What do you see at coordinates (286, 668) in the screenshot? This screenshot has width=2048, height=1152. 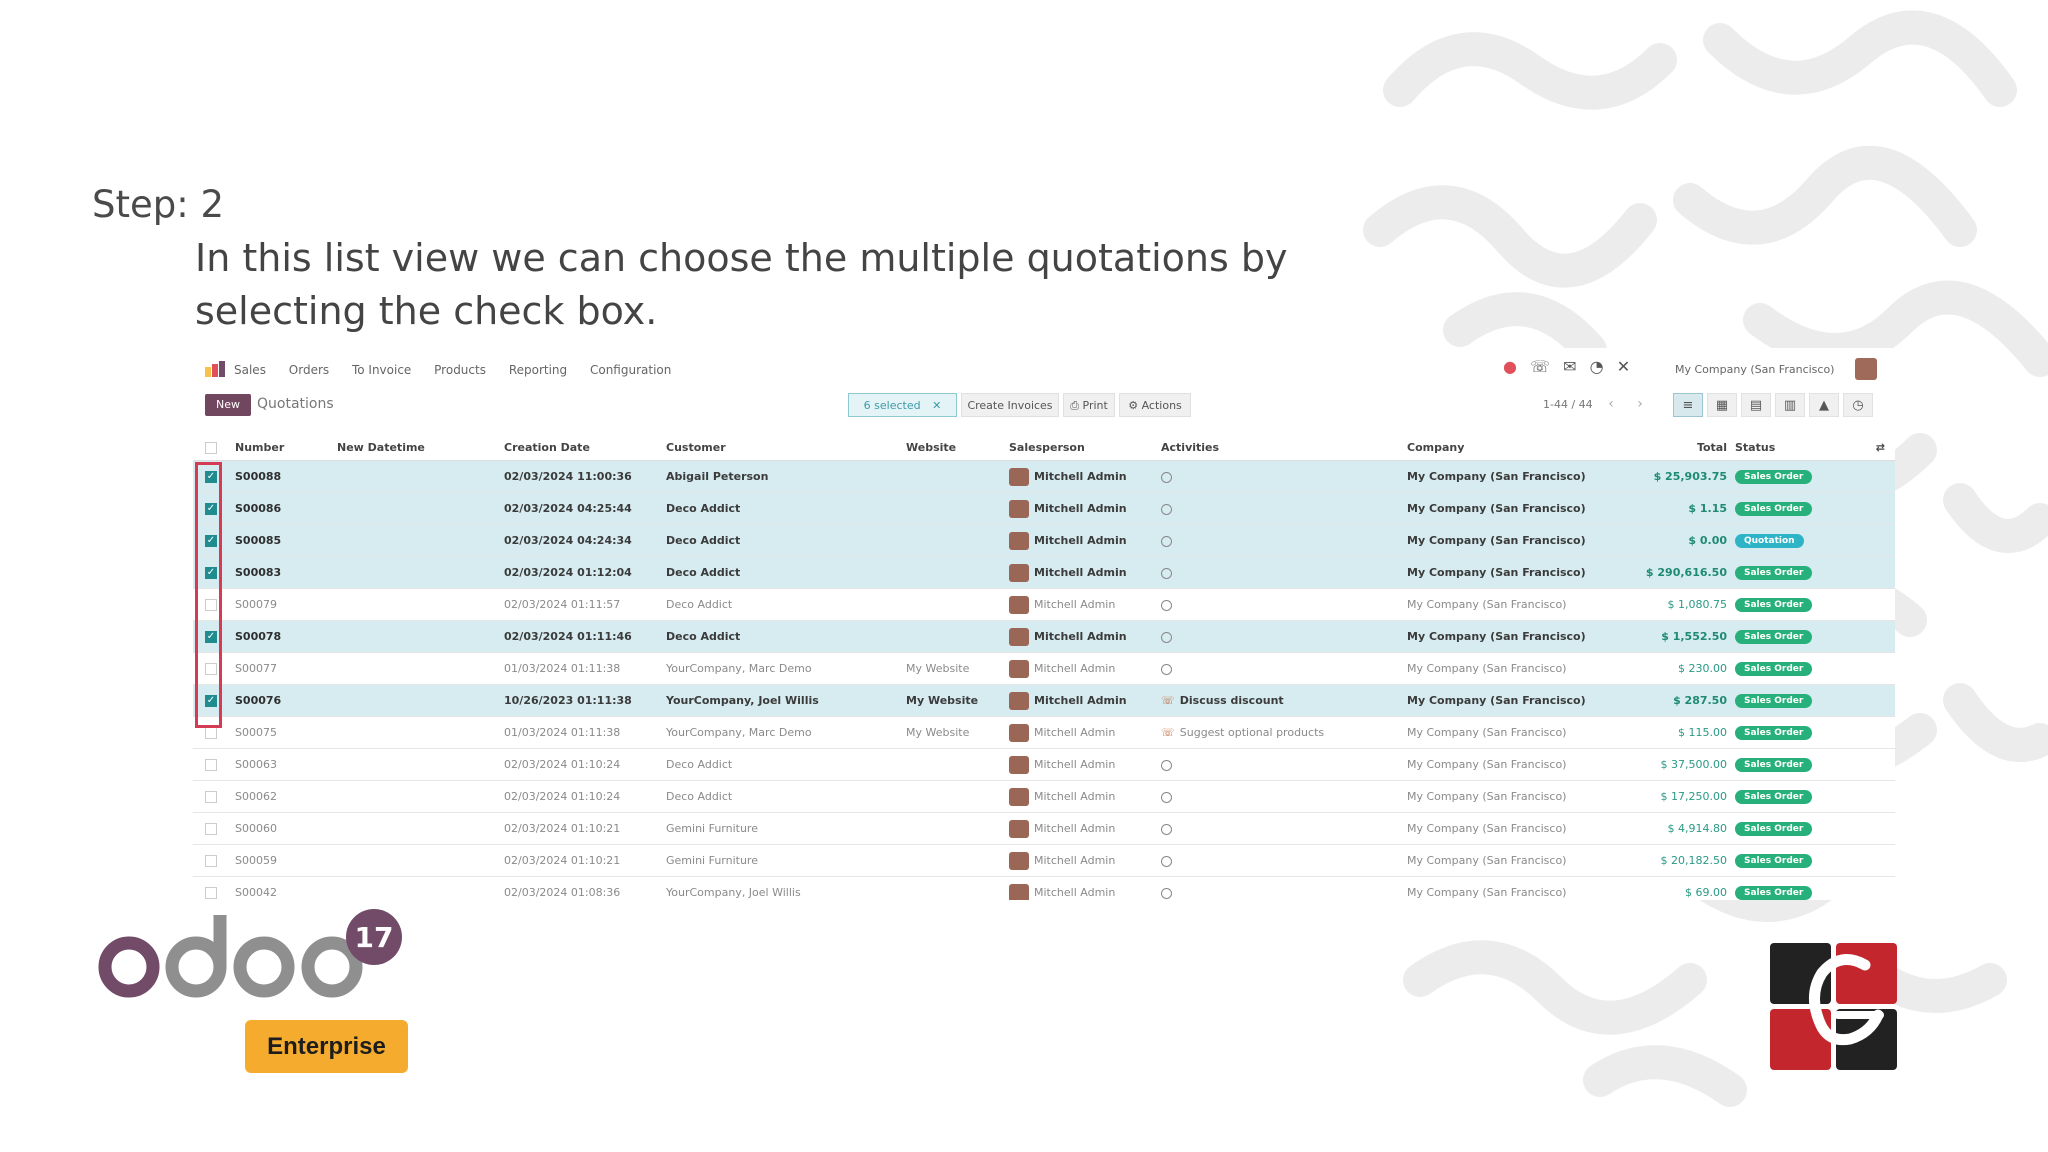 I see `cell-number: S00077` at bounding box center [286, 668].